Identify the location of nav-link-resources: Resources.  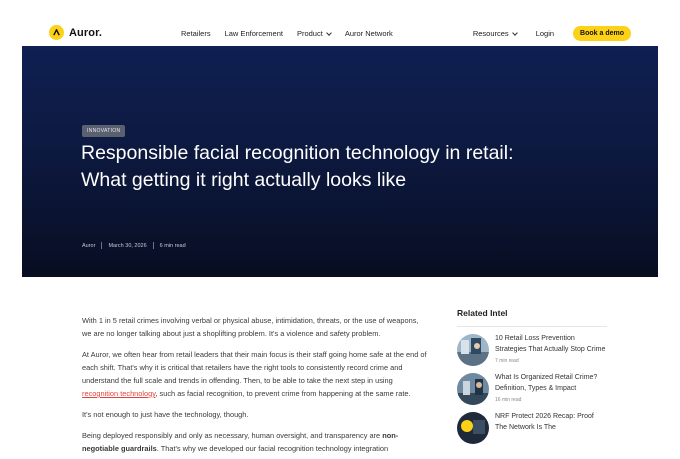
(495, 33).